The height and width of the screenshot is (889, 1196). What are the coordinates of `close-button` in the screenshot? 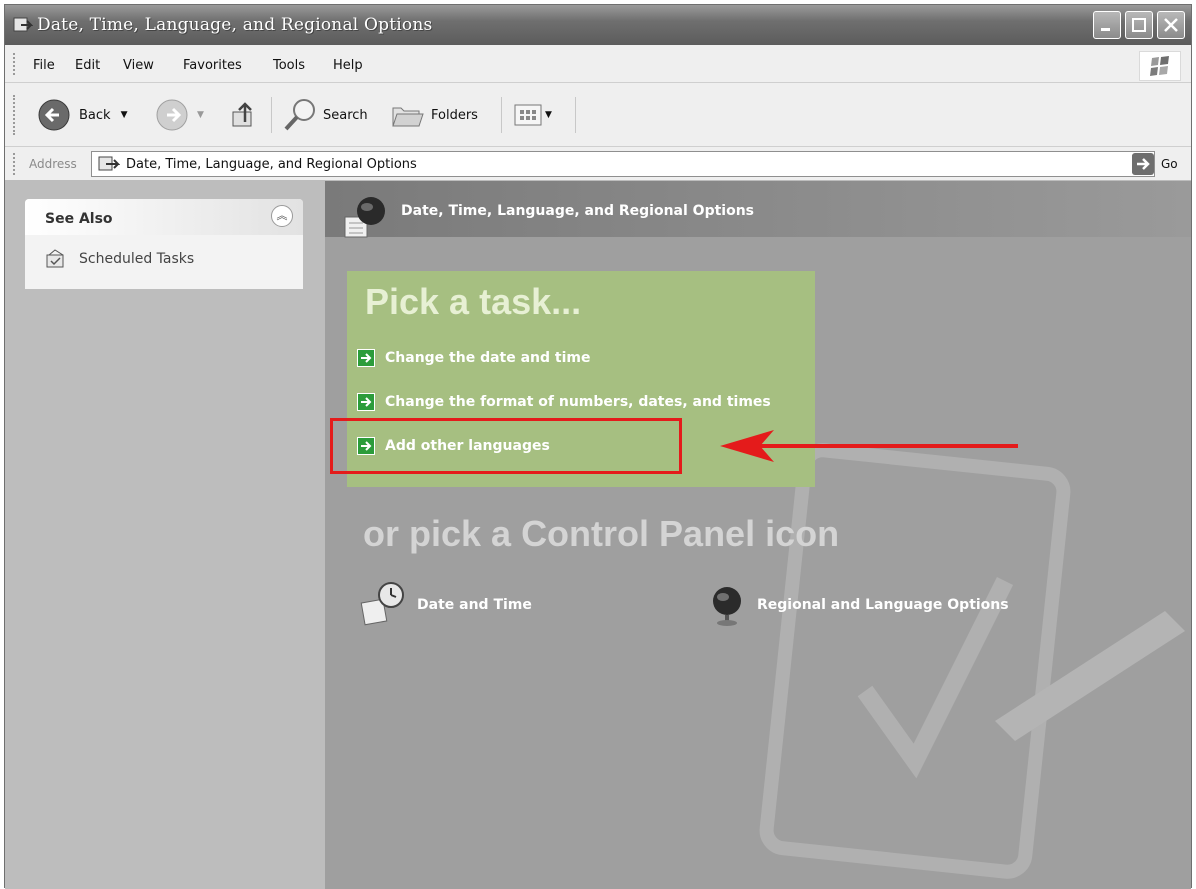 It's located at (1171, 25).